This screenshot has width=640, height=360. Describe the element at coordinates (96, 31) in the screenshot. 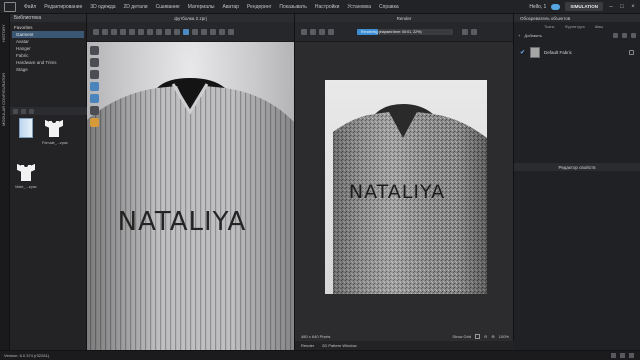

I see `select-tool-icon` at that location.